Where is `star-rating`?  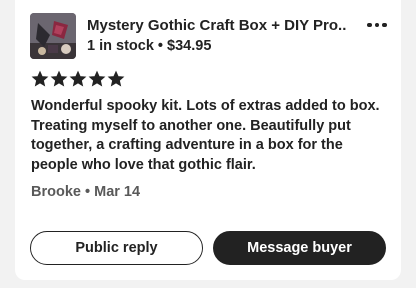 star-rating is located at coordinates (78, 79).